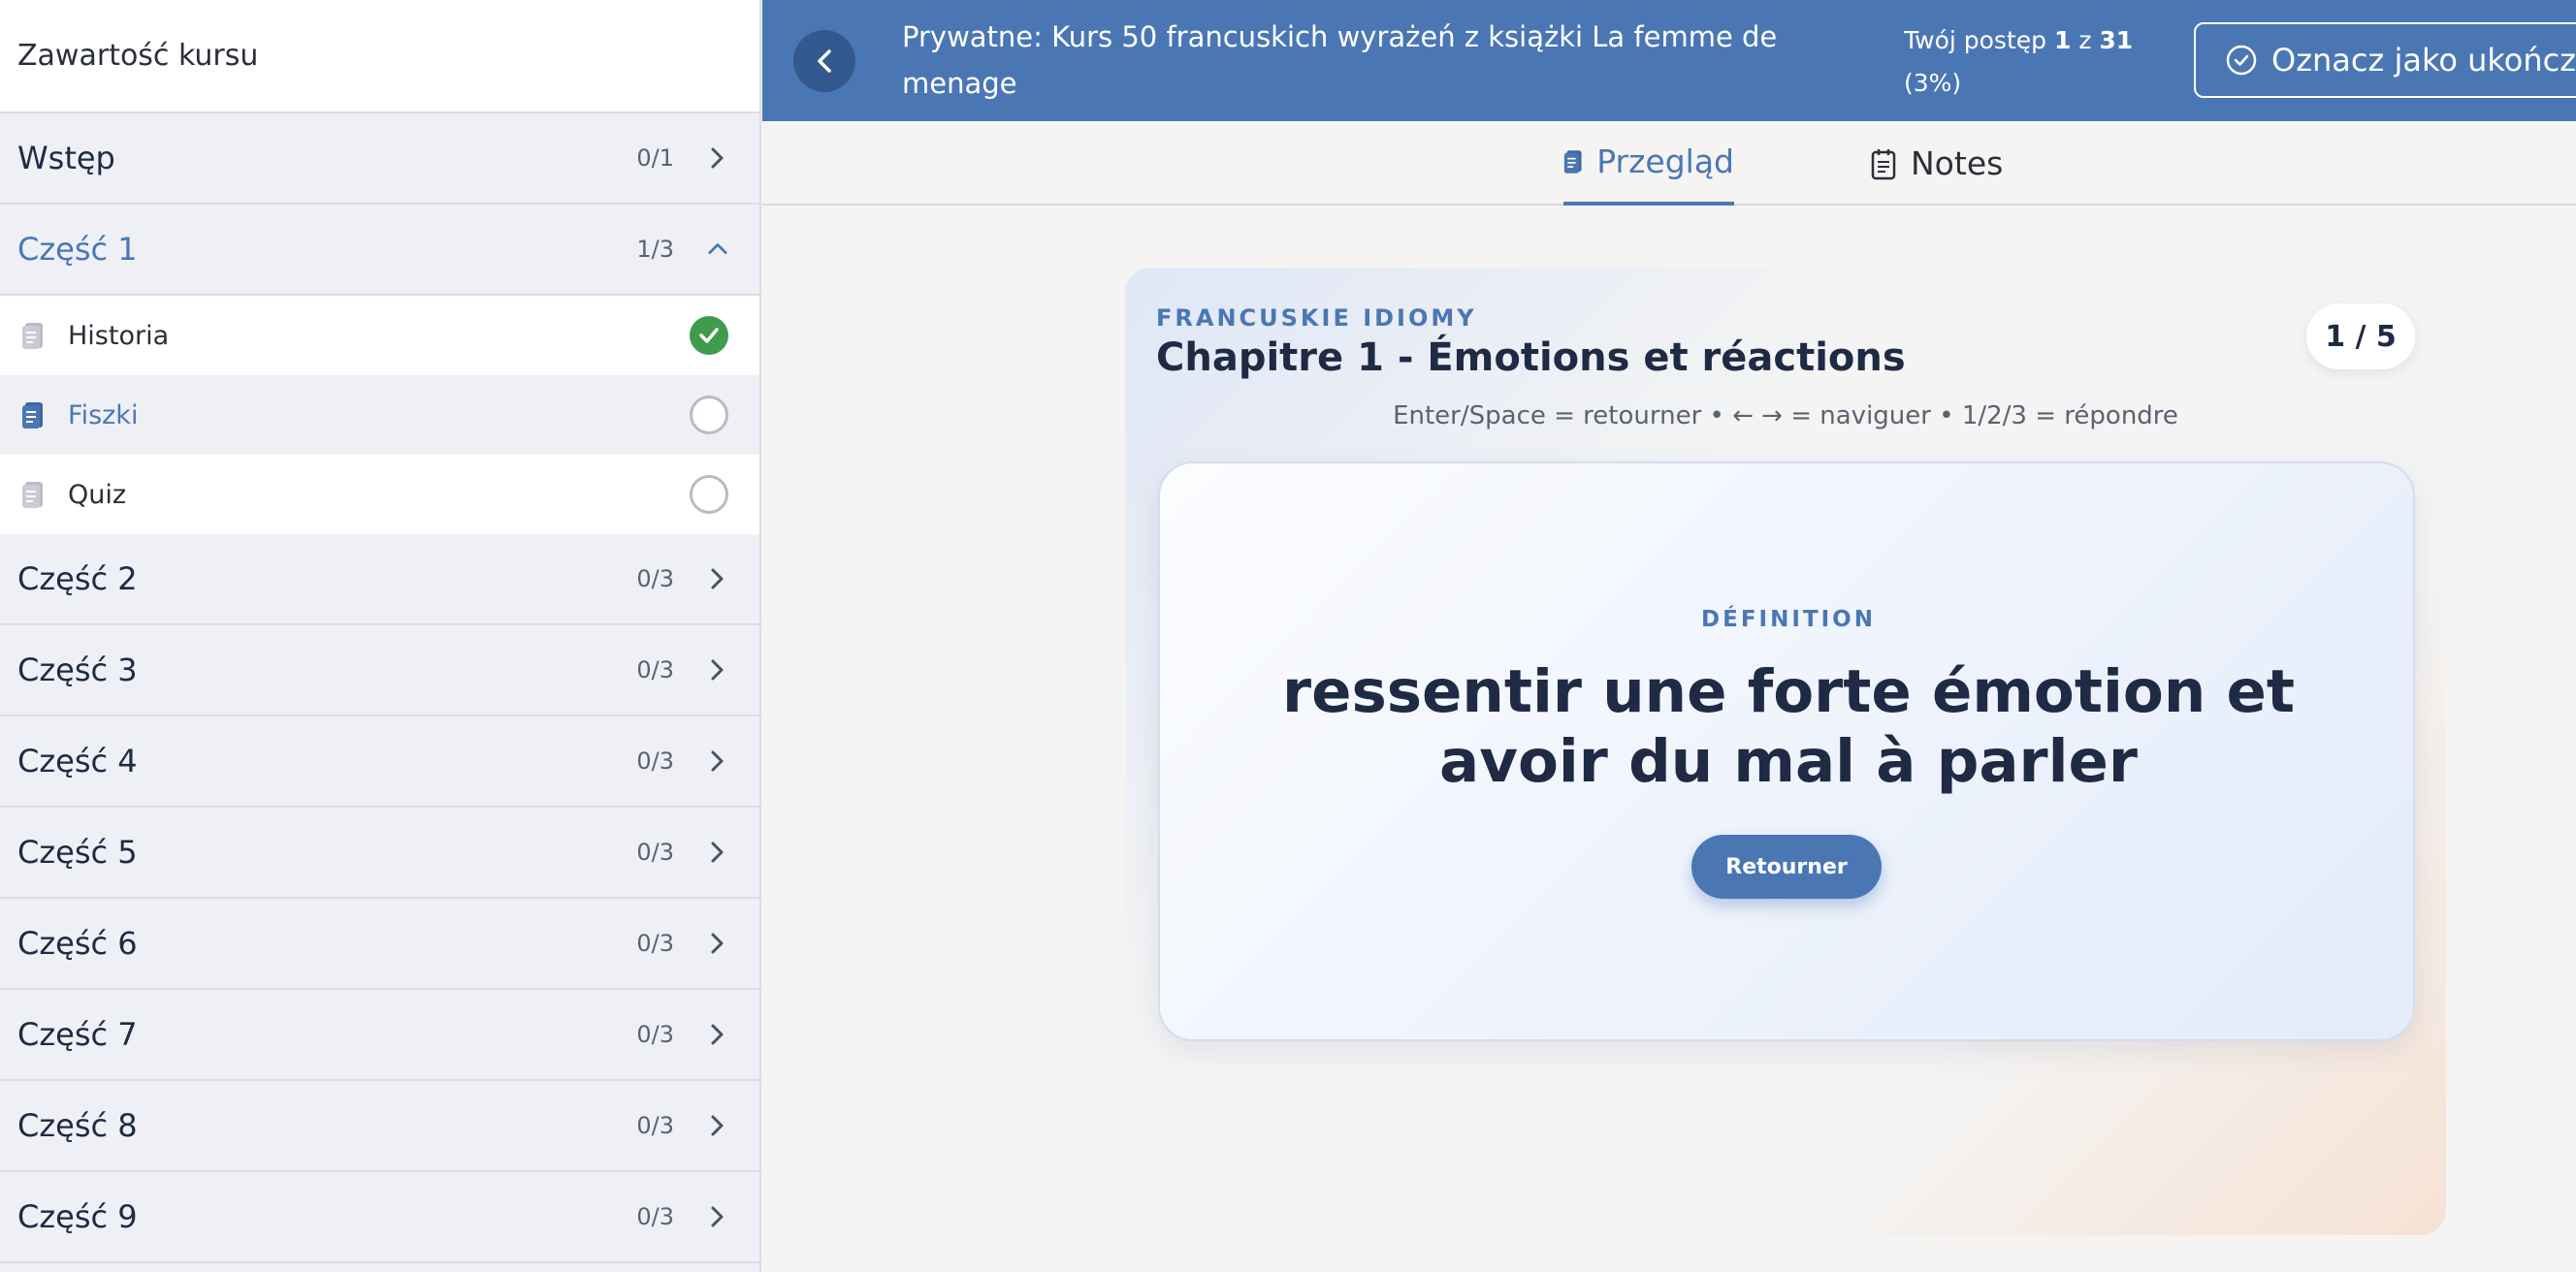  I want to click on tab-review-label: Przegląd, so click(1665, 161).